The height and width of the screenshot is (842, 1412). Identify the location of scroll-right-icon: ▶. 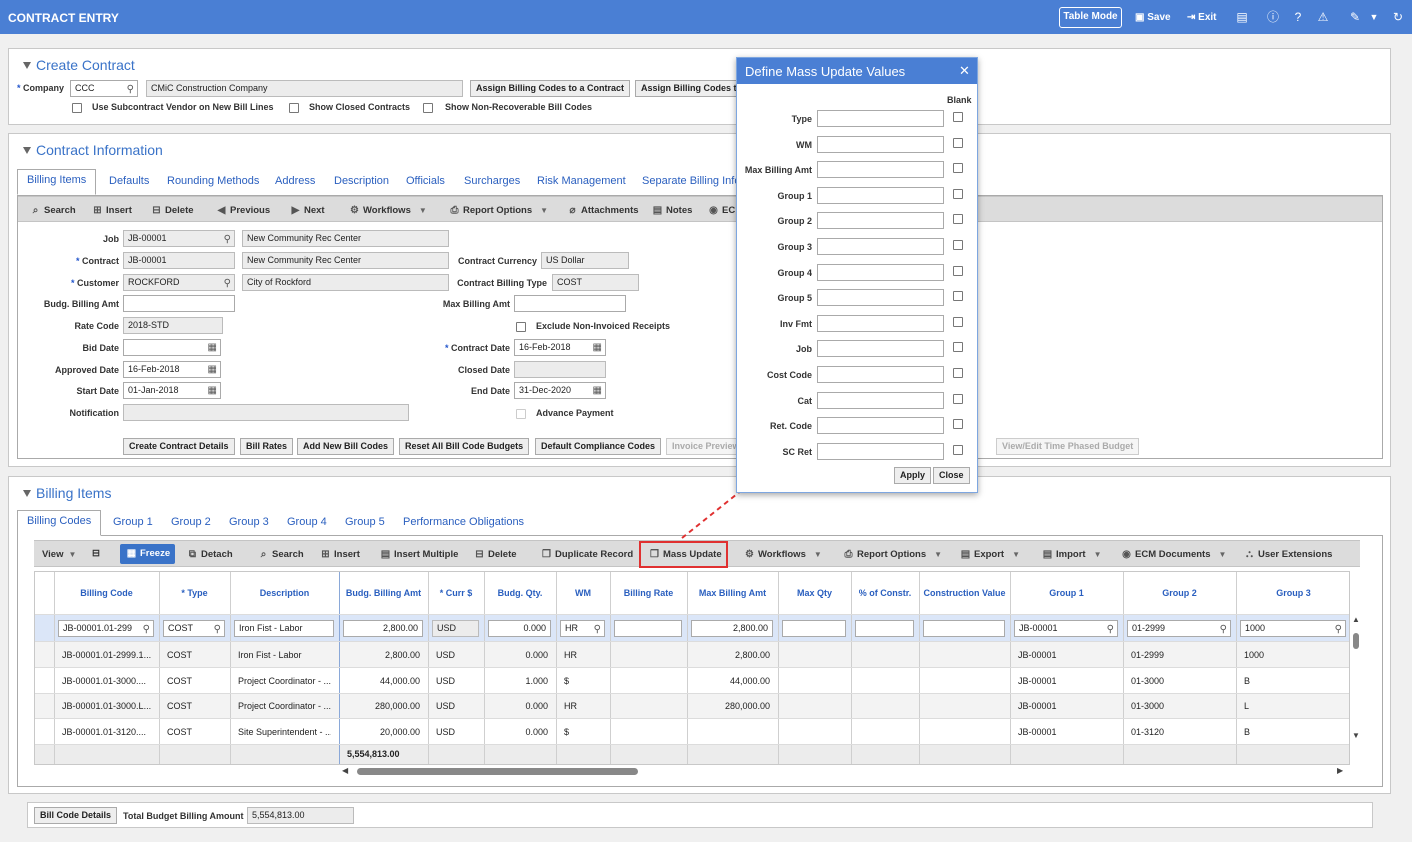
(1340, 770).